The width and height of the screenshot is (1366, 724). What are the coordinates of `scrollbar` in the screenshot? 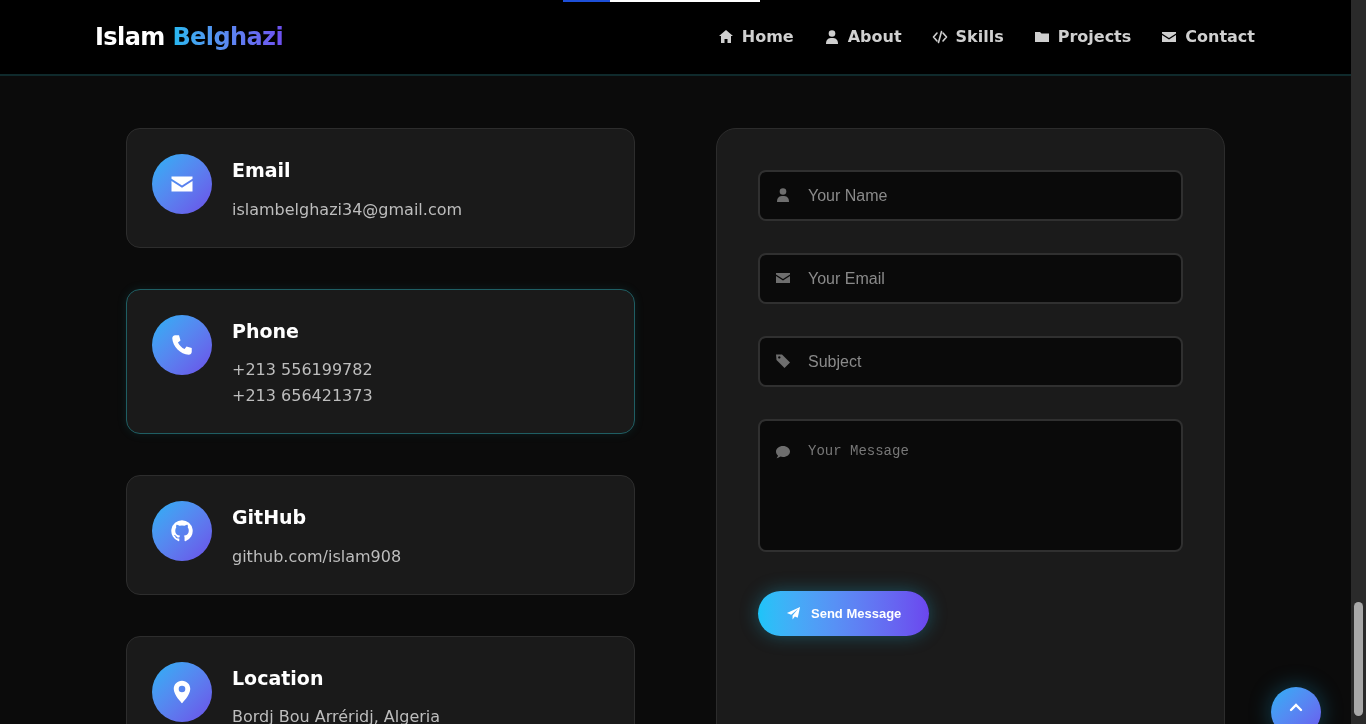 It's located at (1358, 362).